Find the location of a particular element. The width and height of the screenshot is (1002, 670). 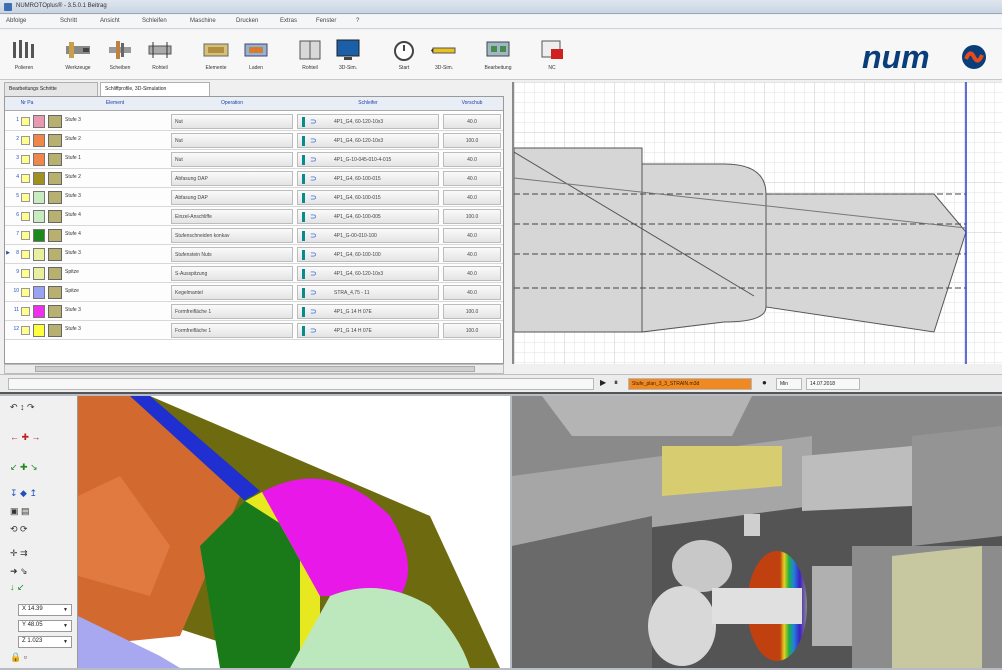

pause-icon: ⏸ is located at coordinates (616, 383).